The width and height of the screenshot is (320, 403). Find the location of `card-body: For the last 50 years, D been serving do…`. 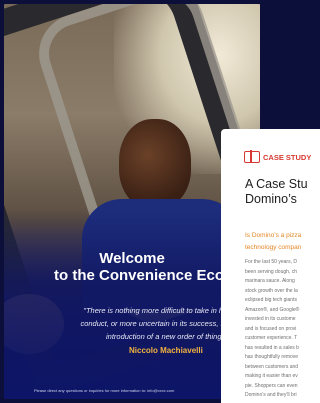

card-body: For the last 50 years, D been serving do… is located at coordinates (282, 329).